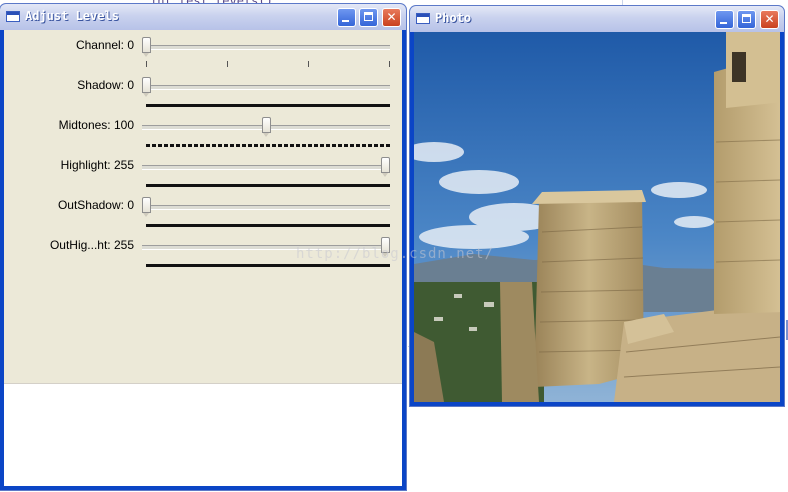  I want to click on adjust-levels-title: Adjust Levels, so click(72, 16).